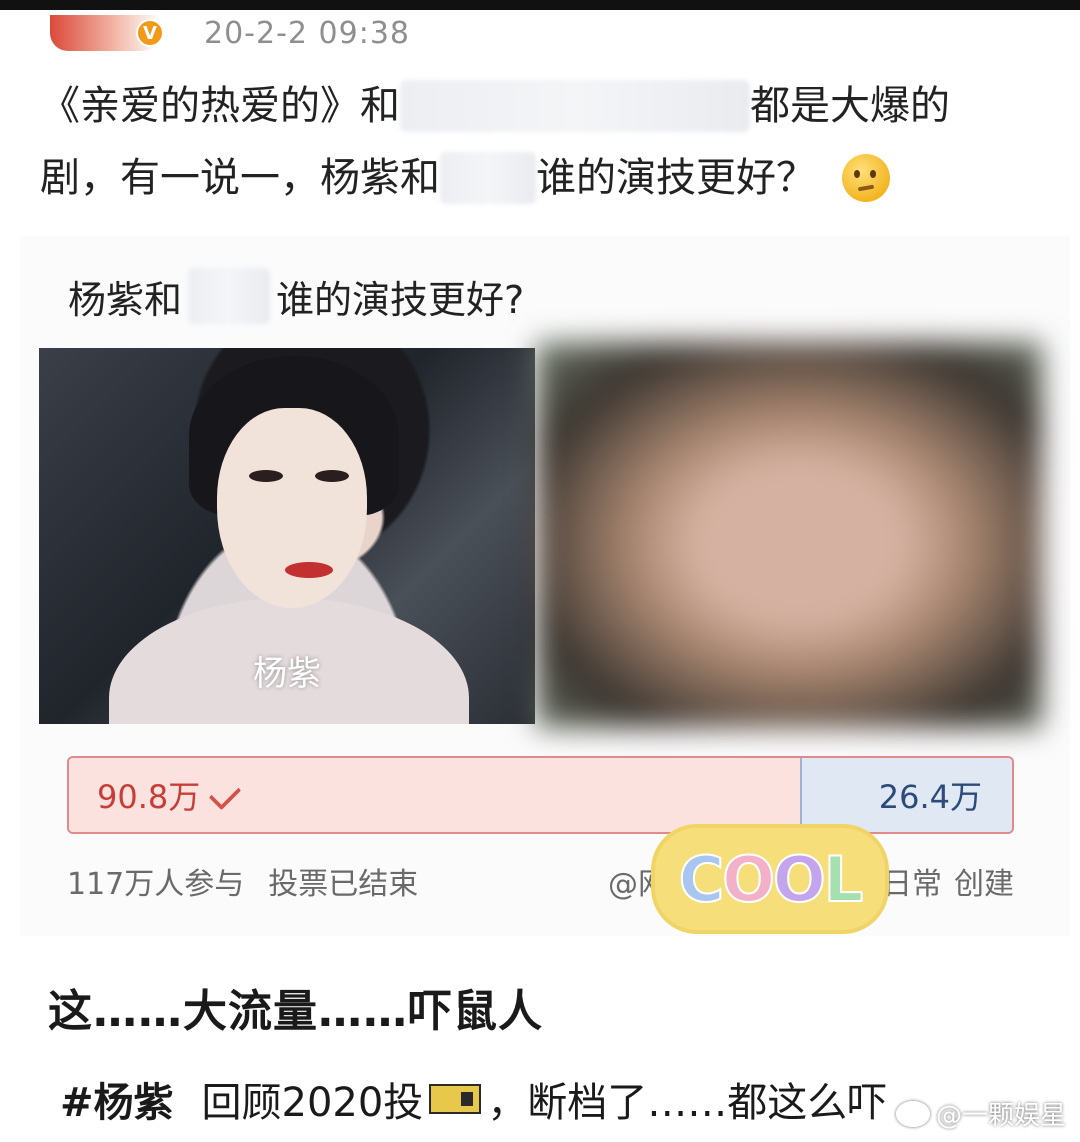  Describe the element at coordinates (117, 1099) in the screenshot. I see `hashtag-link: #杨紫` at that location.